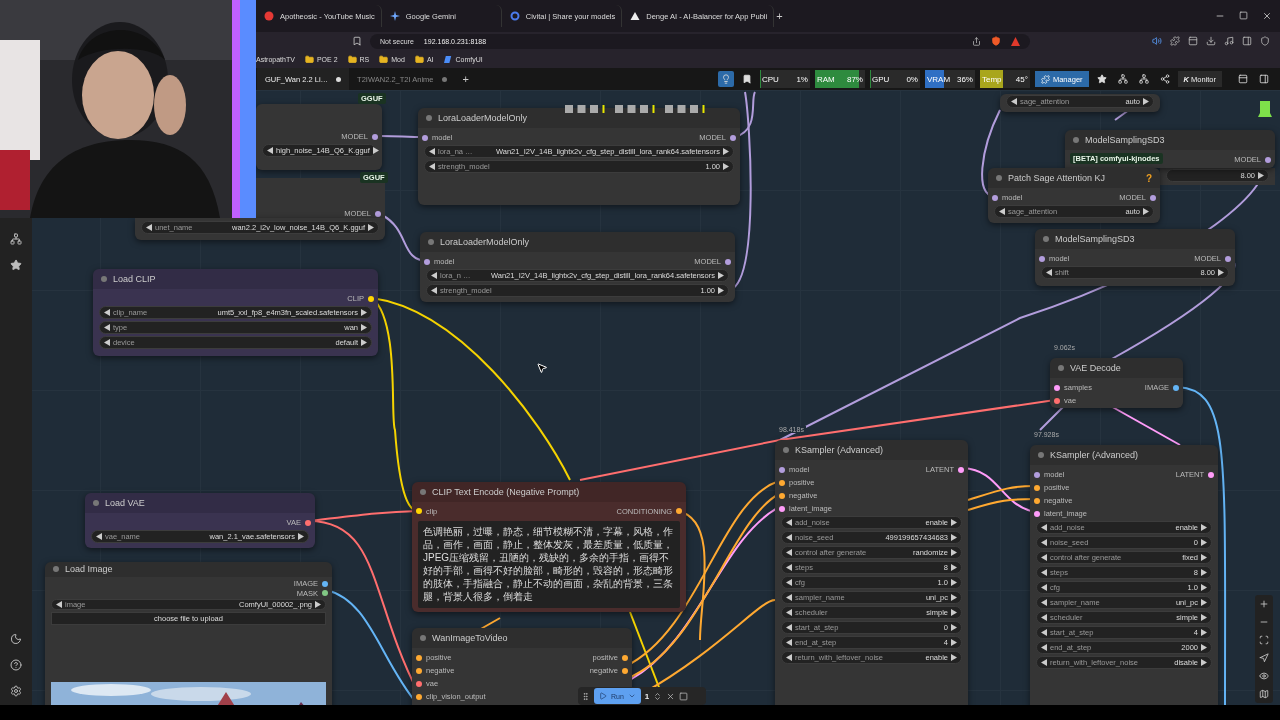 The image size is (1280, 720). I want to click on music-icon, so click(1229, 41).